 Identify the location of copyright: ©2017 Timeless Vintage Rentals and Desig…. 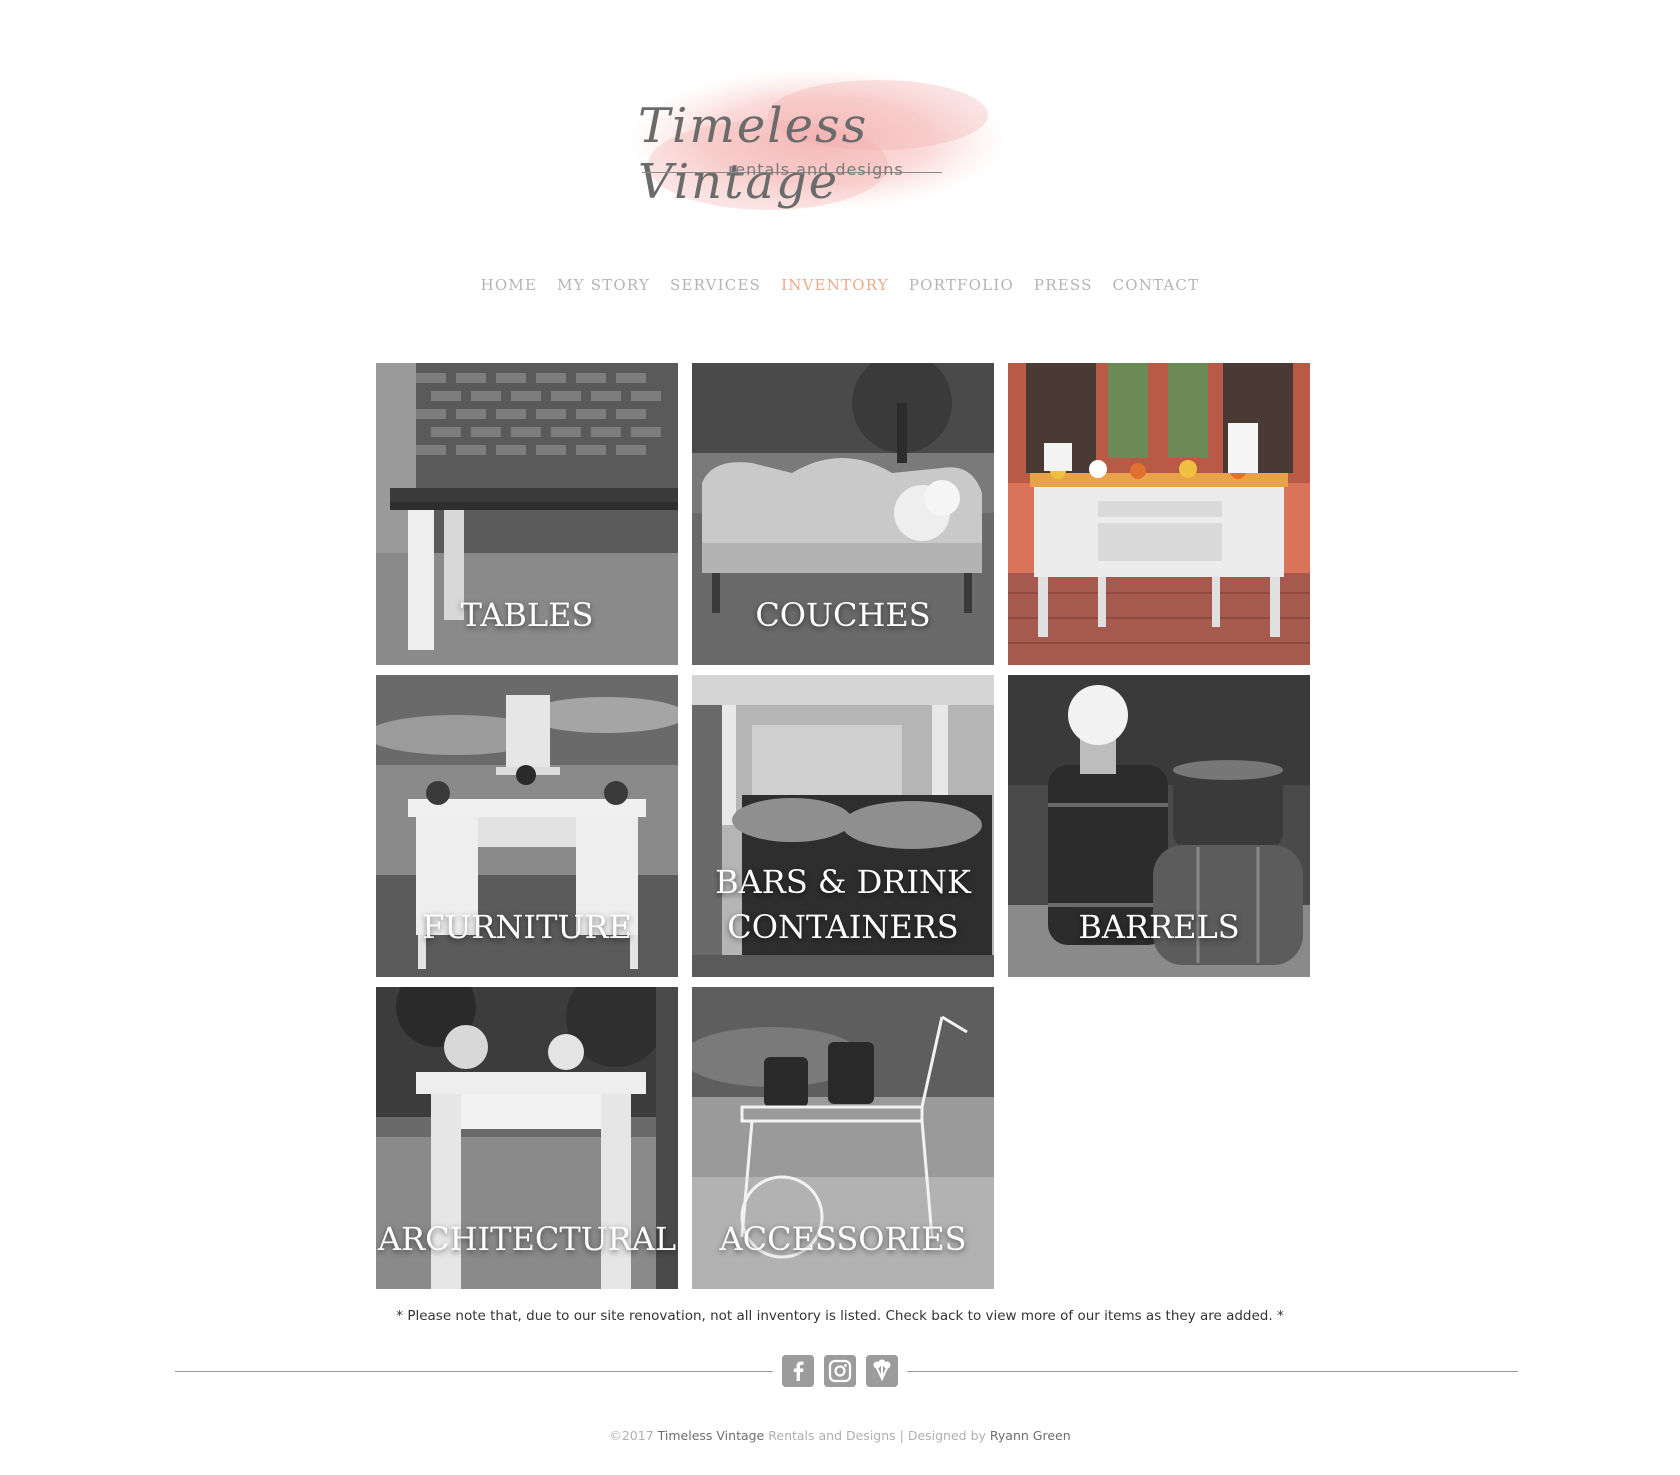
(840, 1435).